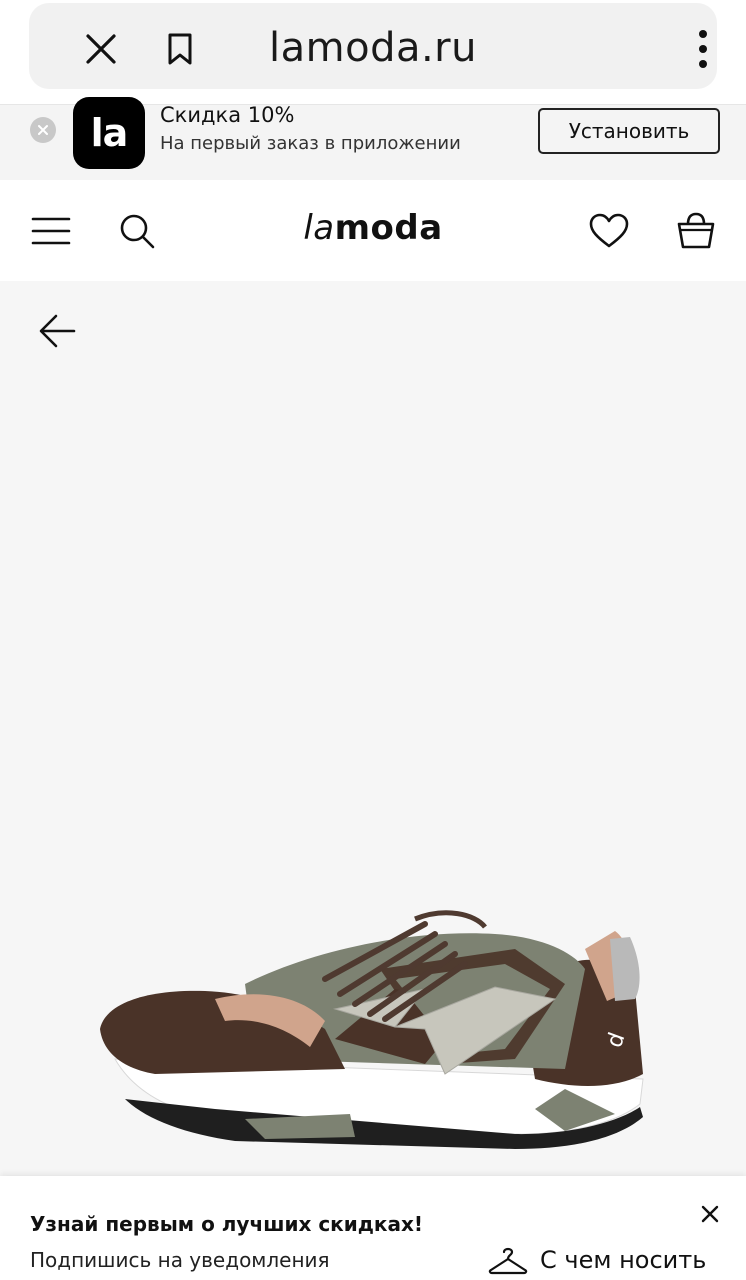  I want to click on back-arrow-icon, so click(58, 331).